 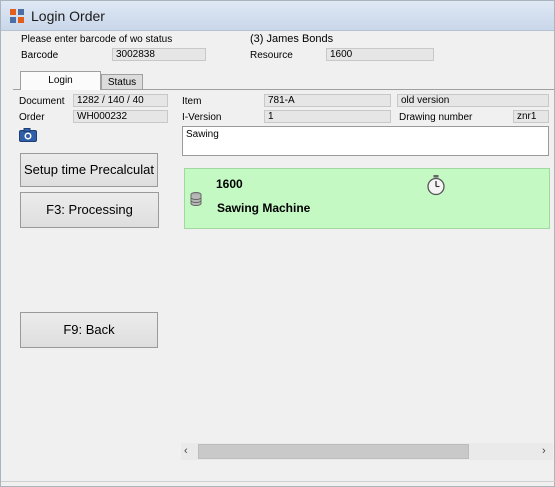 I want to click on barcode-label: Barcode, so click(x=40, y=55).